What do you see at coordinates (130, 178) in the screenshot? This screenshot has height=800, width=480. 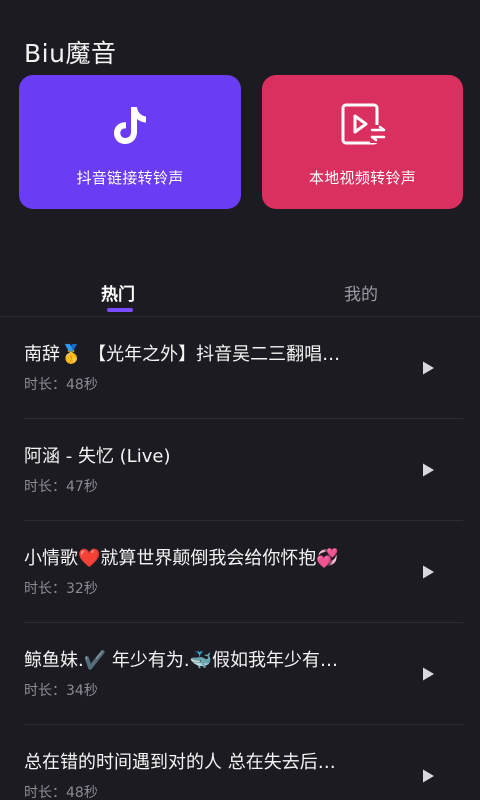 I see `tiktok-link-card-label: 抖音链接转铃声` at bounding box center [130, 178].